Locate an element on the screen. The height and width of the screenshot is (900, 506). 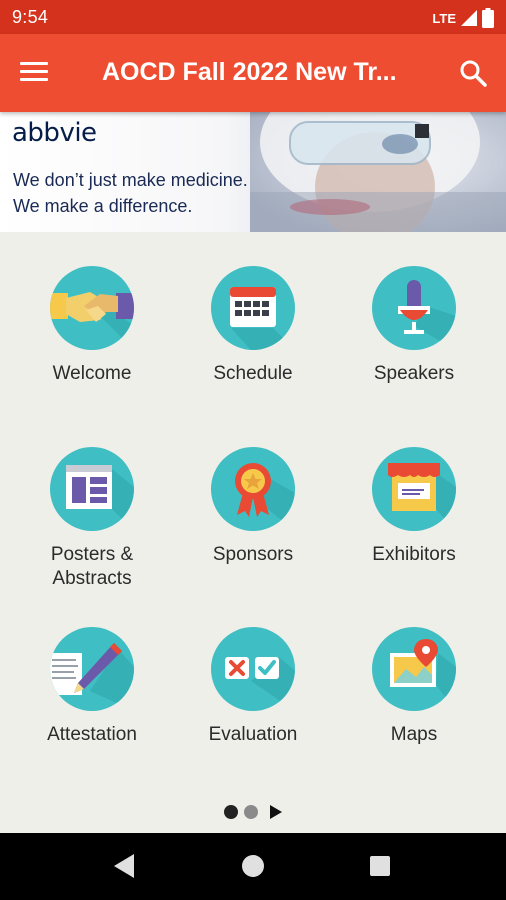
tile-maps: Maps is located at coordinates (414, 687).